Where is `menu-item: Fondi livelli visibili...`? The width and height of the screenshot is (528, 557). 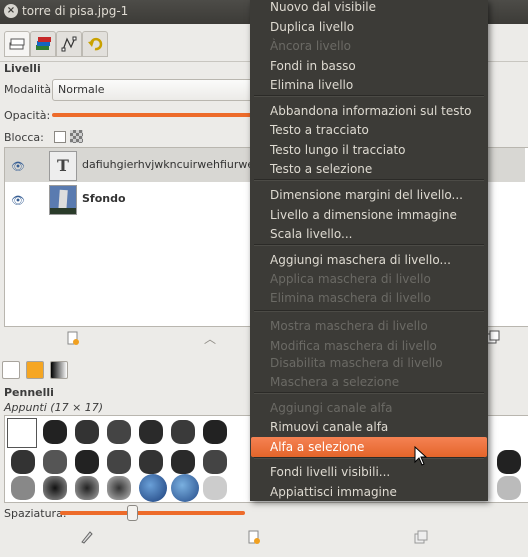 menu-item: Fondi livelli visibili... is located at coordinates (330, 472).